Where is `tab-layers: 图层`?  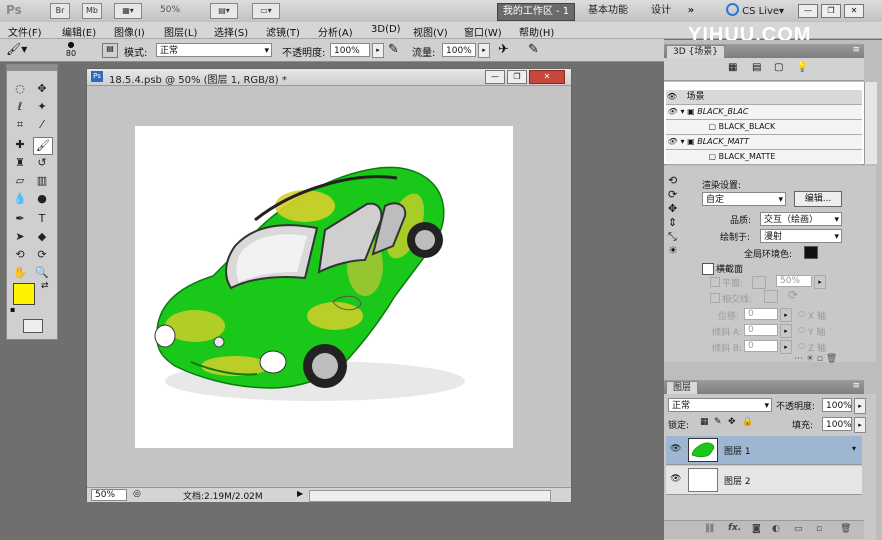 tab-layers: 图层 is located at coordinates (682, 388).